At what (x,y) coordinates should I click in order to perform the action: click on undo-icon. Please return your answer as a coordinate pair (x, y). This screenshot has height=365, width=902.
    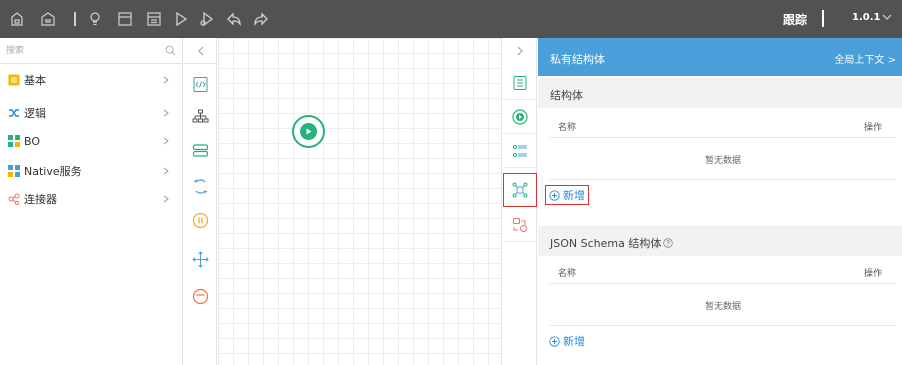
    Looking at the image, I should click on (234, 19).